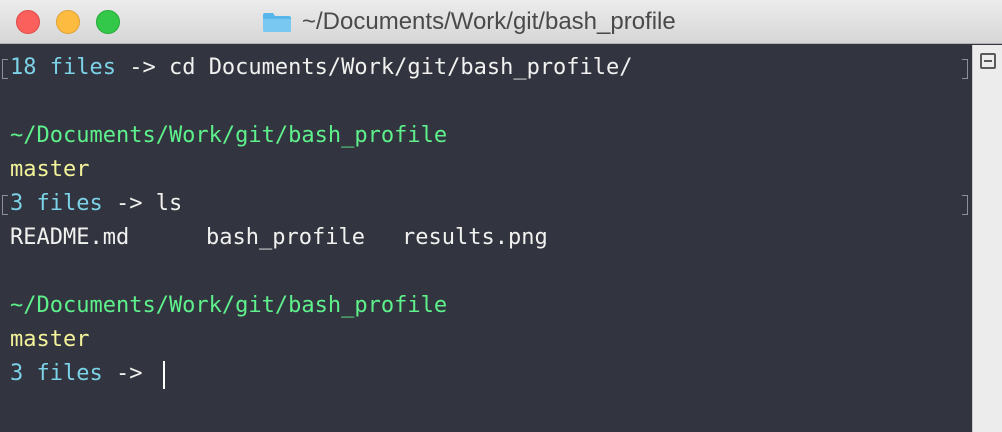  I want to click on ls-output-file: README.md, so click(70, 237).